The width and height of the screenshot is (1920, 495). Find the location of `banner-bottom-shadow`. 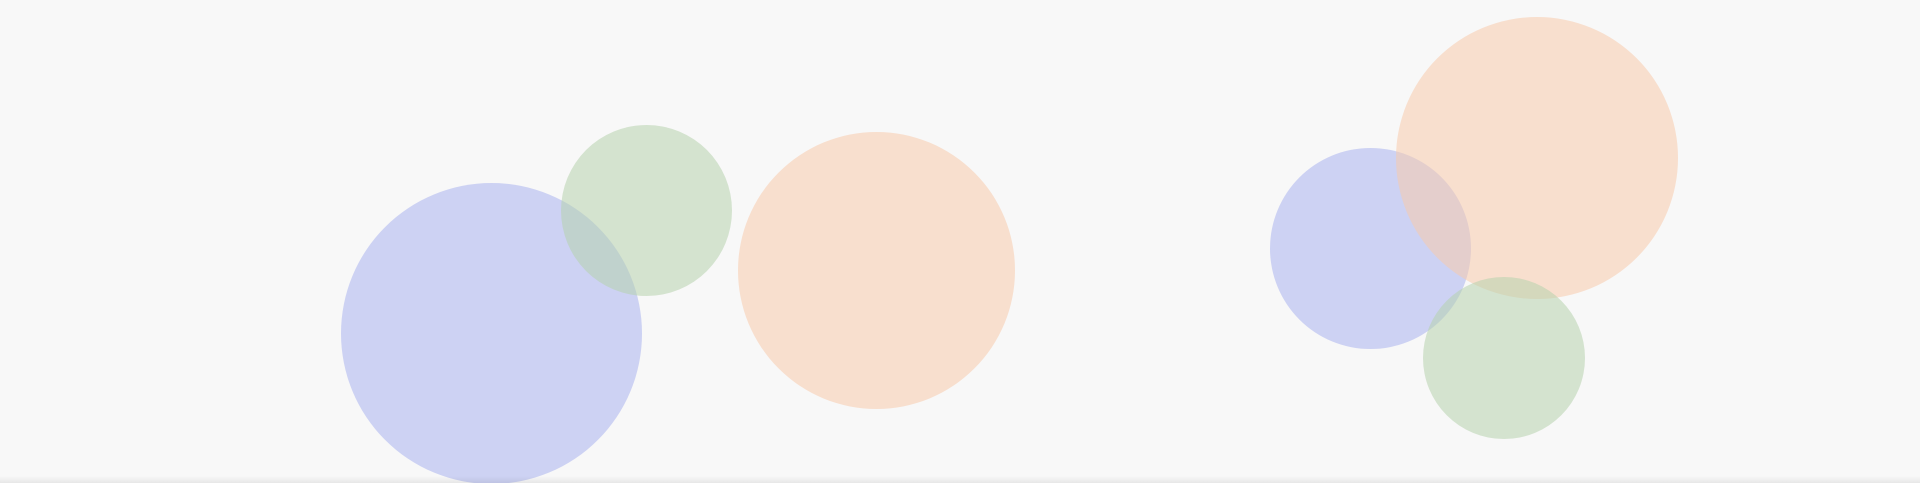

banner-bottom-shadow is located at coordinates (960, 479).